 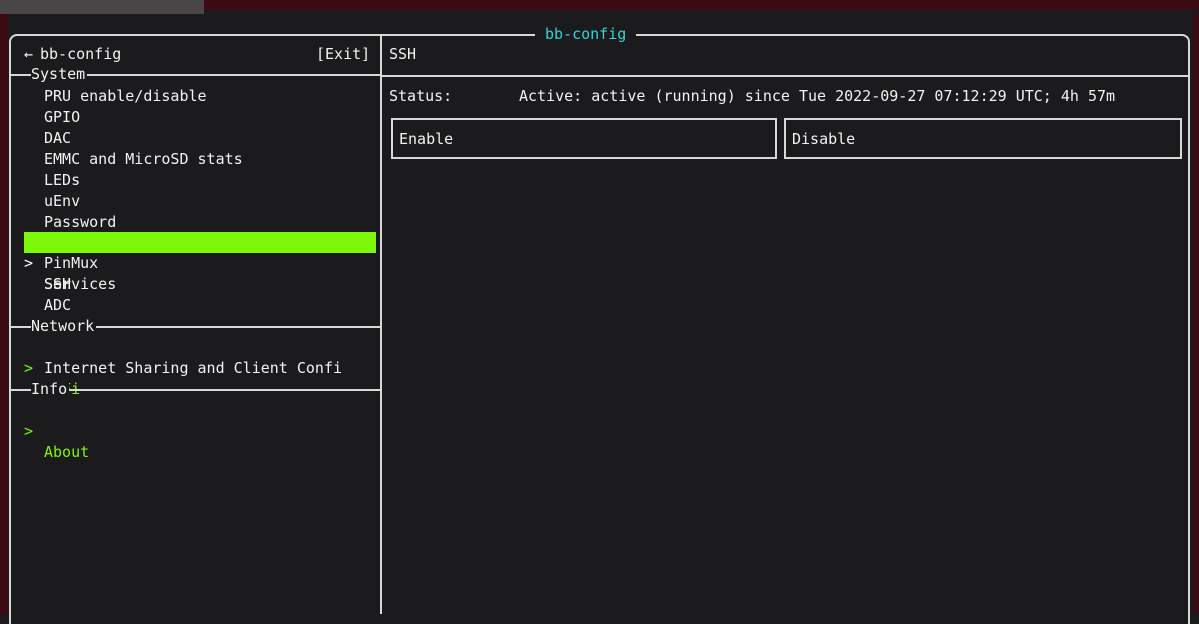 What do you see at coordinates (59, 74) in the screenshot?
I see `section-label: System` at bounding box center [59, 74].